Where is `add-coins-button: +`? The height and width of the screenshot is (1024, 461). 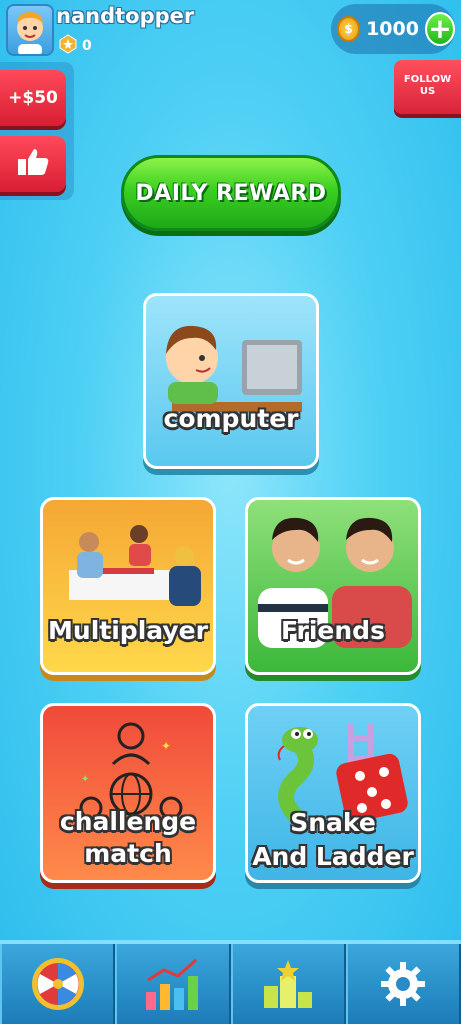
add-coins-button: + is located at coordinates (439, 29).